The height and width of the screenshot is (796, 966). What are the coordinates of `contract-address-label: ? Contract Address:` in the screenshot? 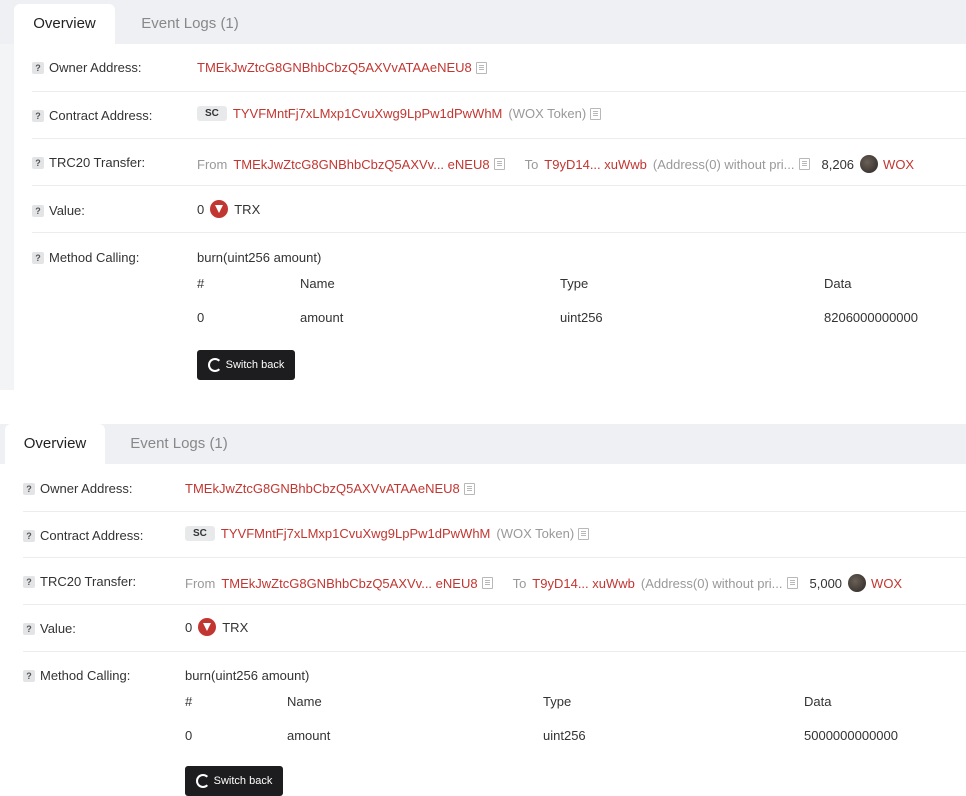 It's located at (92, 115).